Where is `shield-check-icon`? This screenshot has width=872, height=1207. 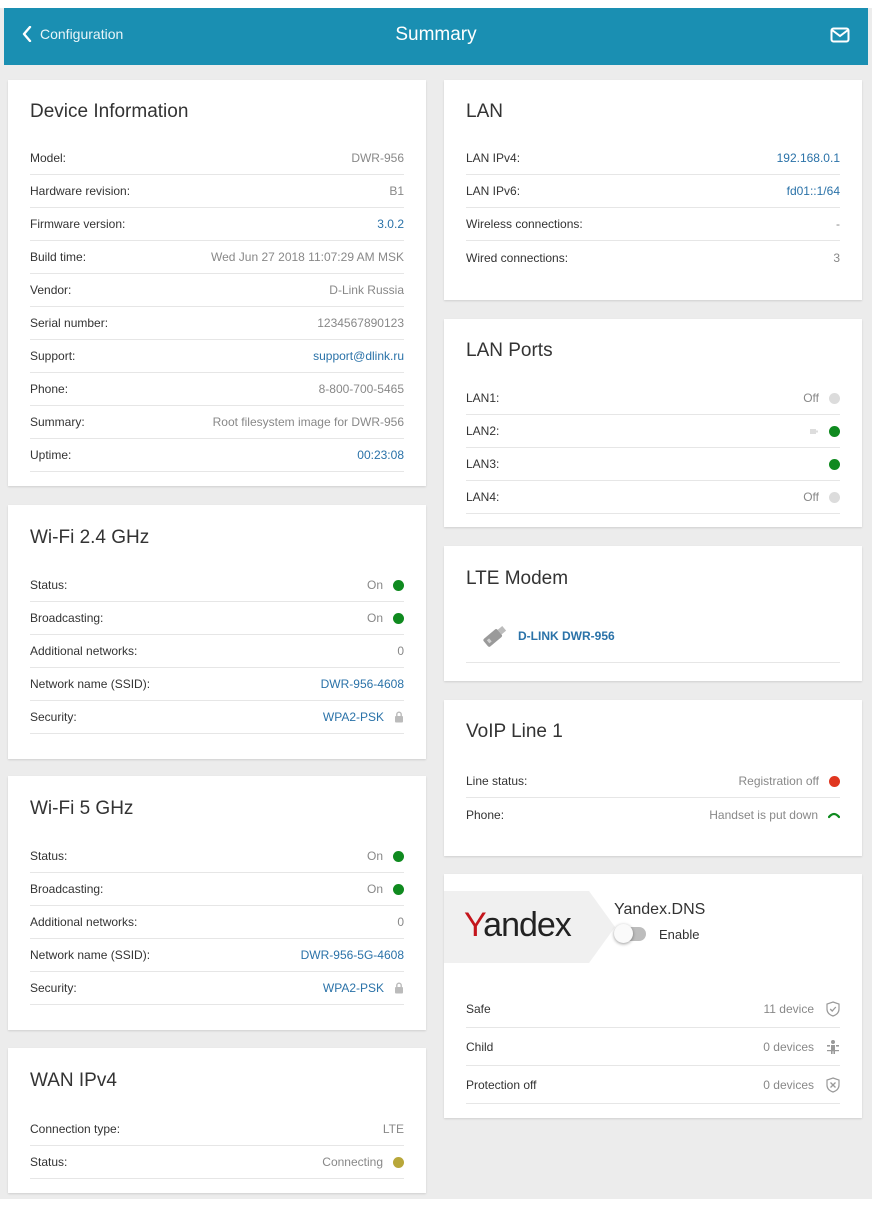
shield-check-icon is located at coordinates (833, 1008).